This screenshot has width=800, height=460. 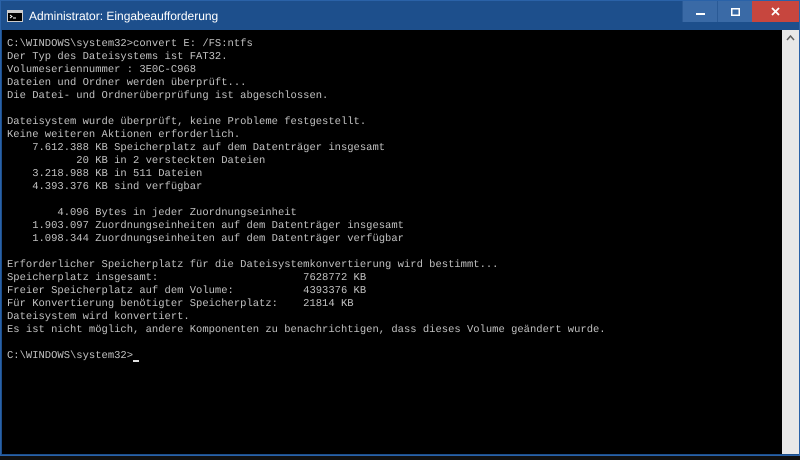 I want to click on scroll-up-icon, so click(x=790, y=38).